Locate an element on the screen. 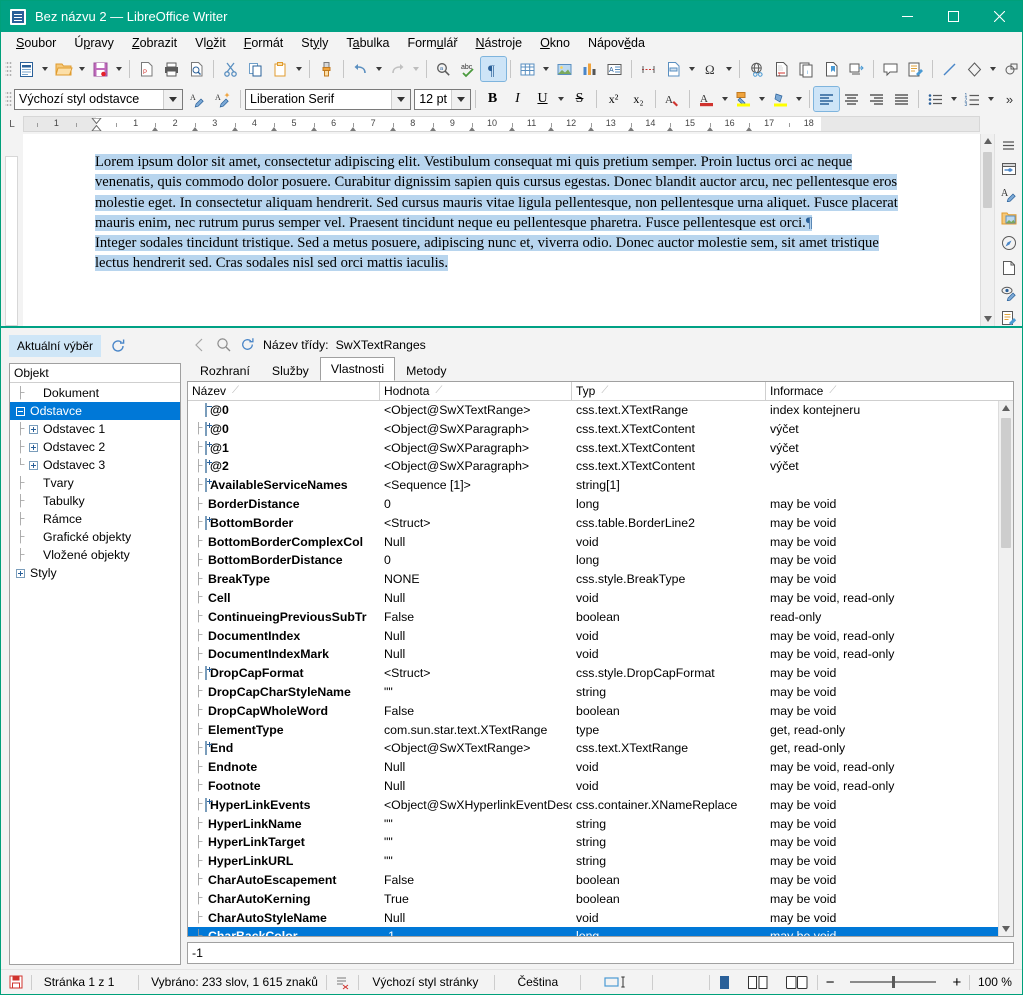 This screenshot has width=1023, height=995. insert-image-icon is located at coordinates (564, 69).